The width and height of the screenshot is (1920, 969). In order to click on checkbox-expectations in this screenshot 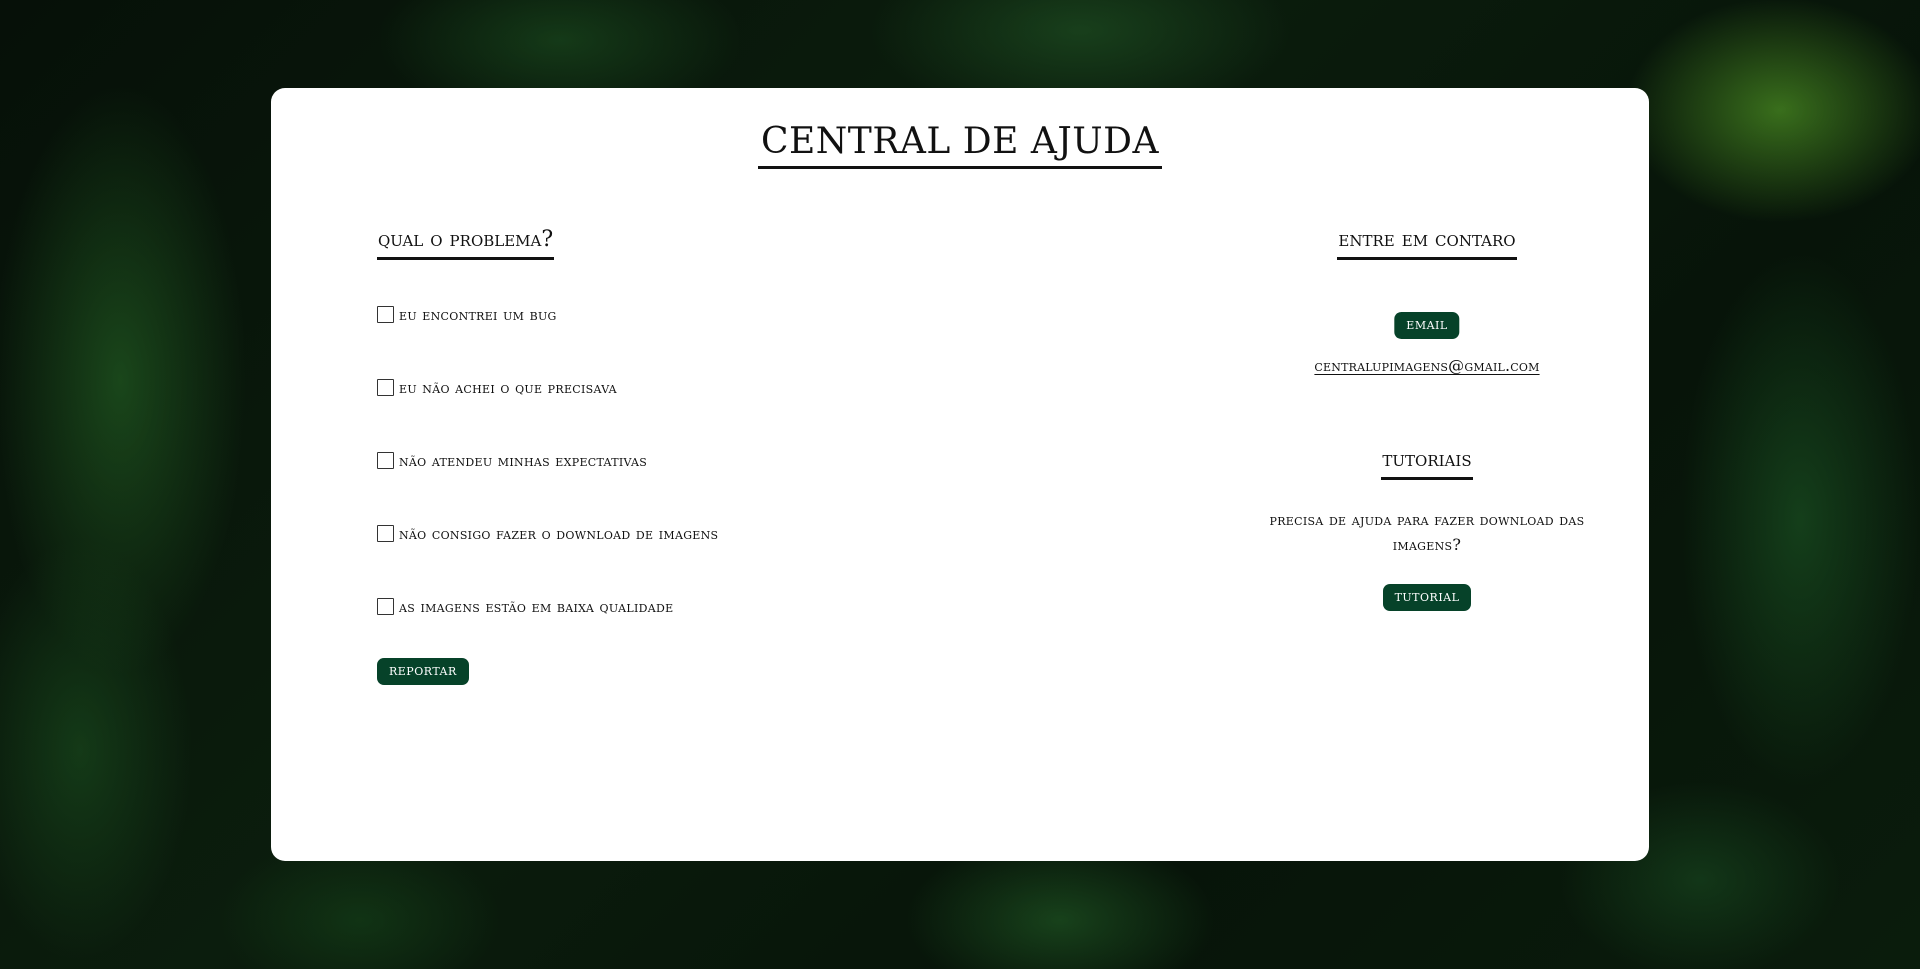, I will do `click(385, 460)`.